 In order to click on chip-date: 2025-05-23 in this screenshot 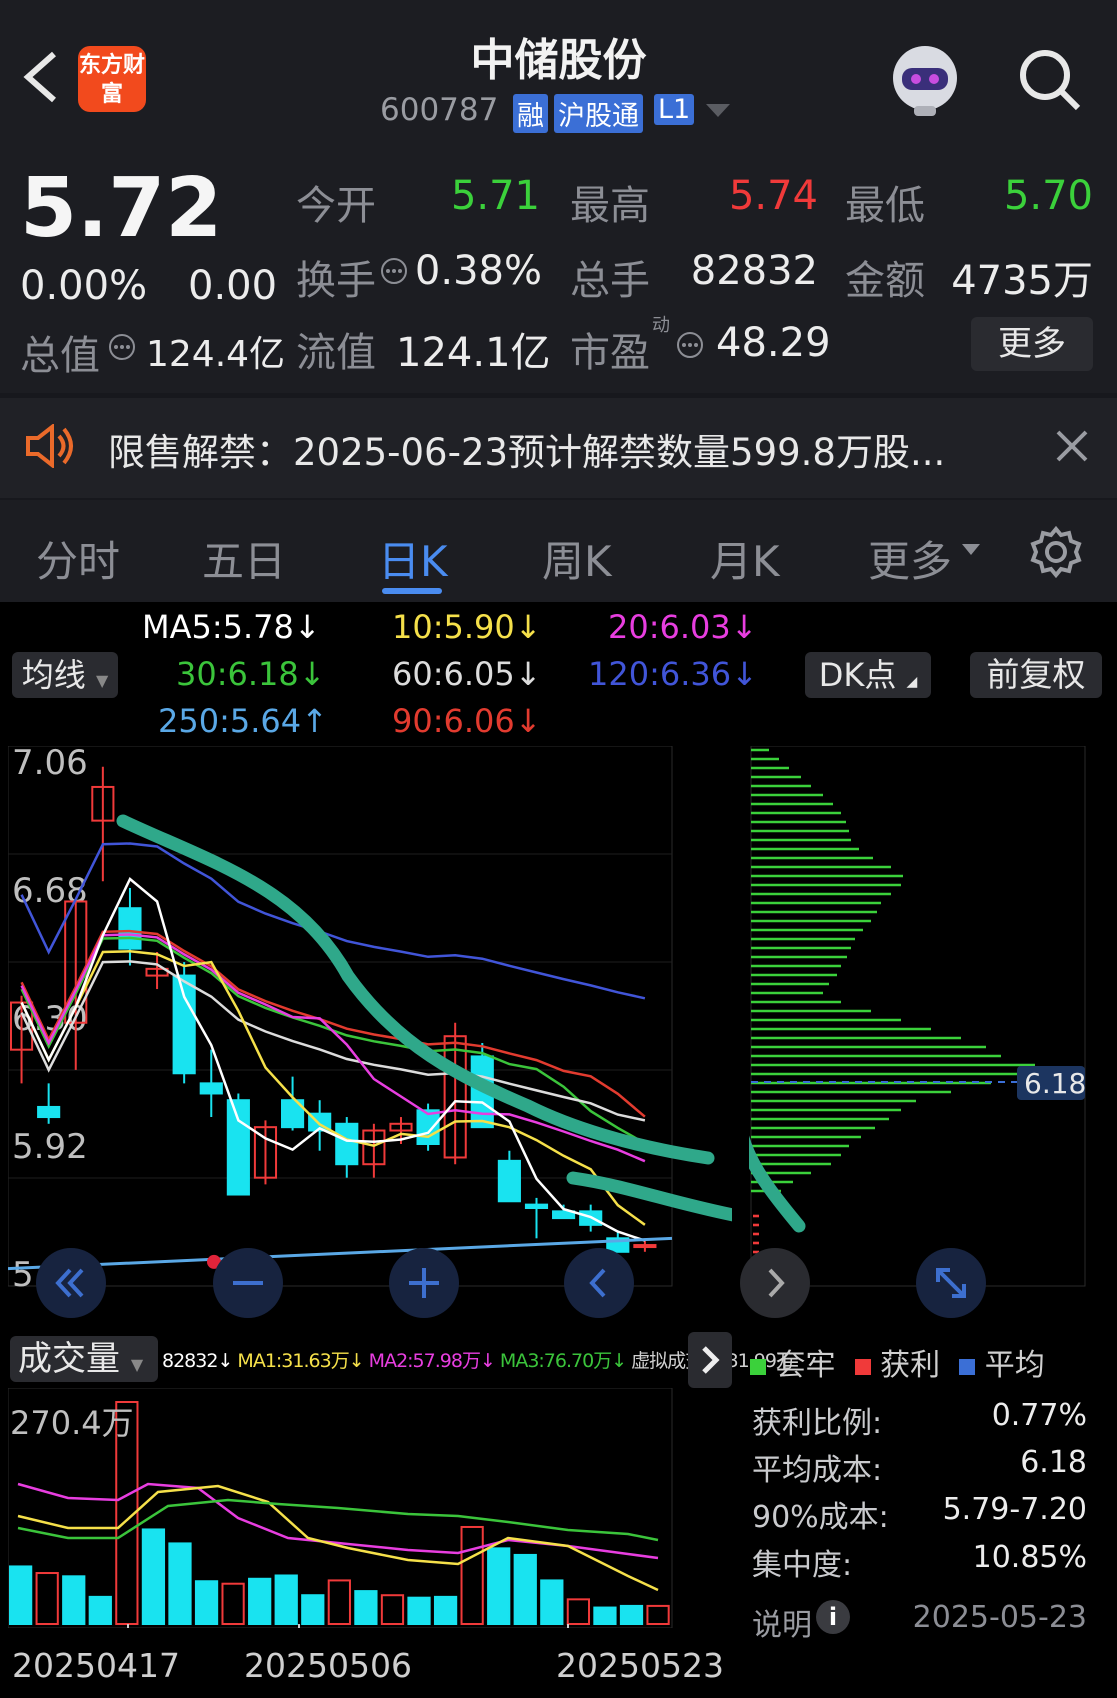, I will do `click(999, 1617)`.